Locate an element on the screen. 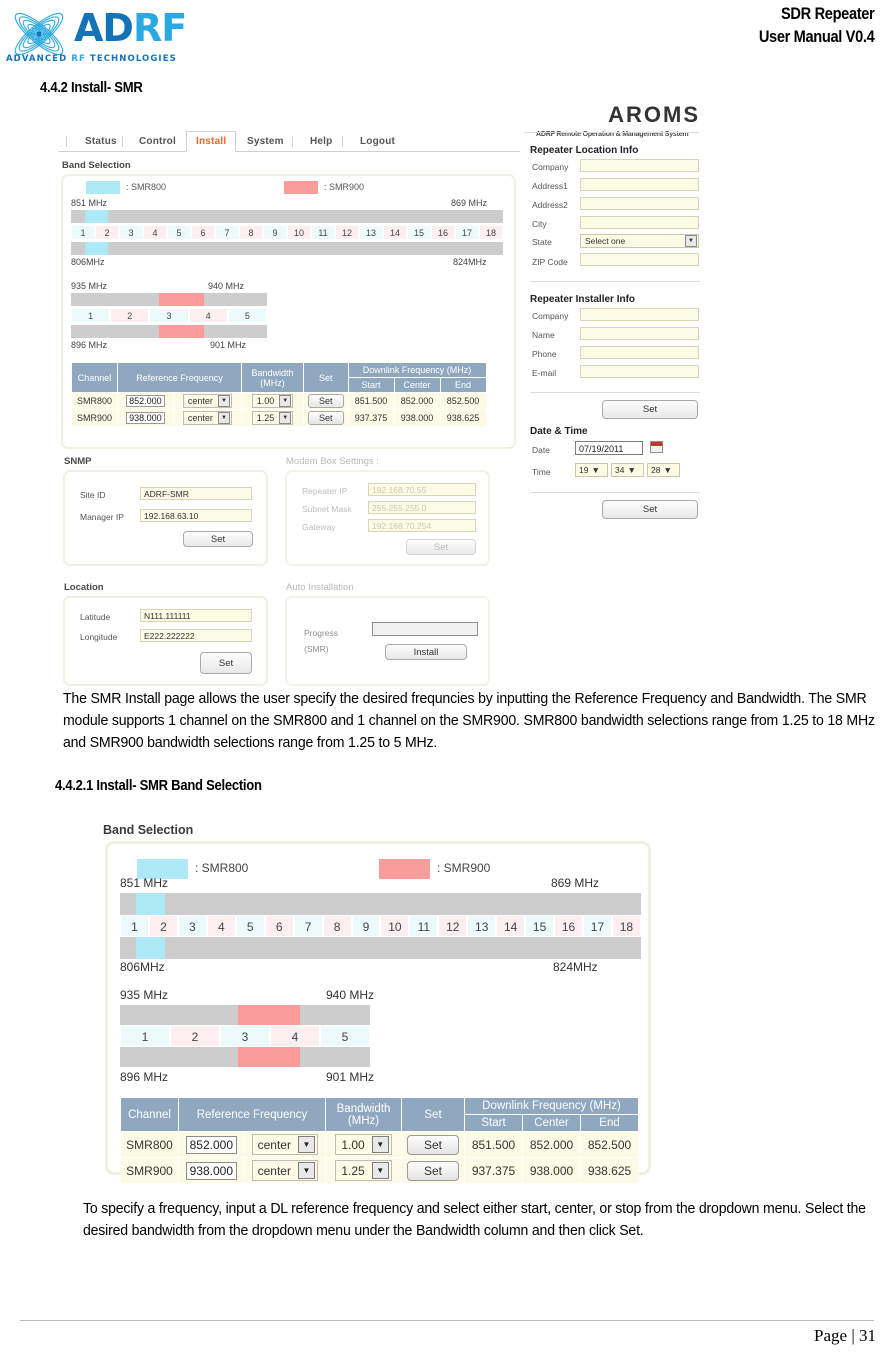  location-info-city-input is located at coordinates (639, 222).